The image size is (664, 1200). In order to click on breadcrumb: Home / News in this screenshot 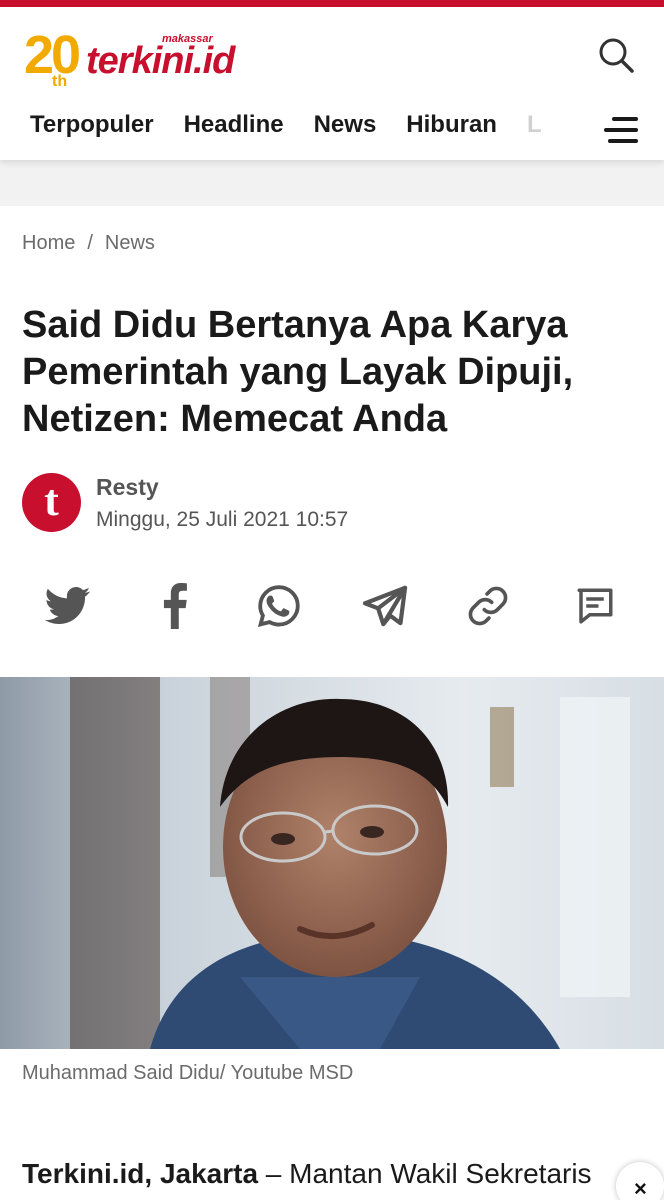, I will do `click(88, 243)`.